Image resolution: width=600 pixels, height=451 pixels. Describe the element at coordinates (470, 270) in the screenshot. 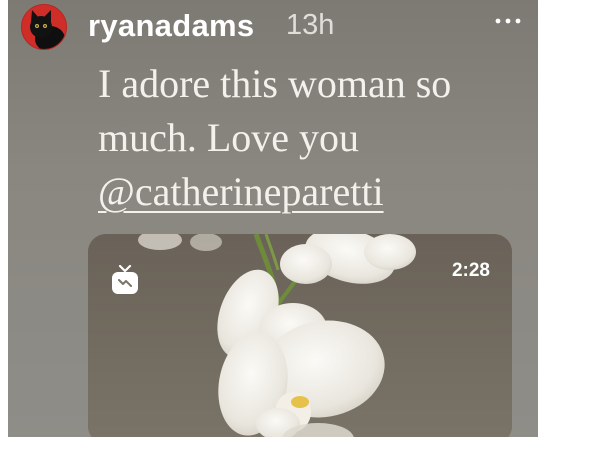

I see `video-duration: 2:28` at that location.